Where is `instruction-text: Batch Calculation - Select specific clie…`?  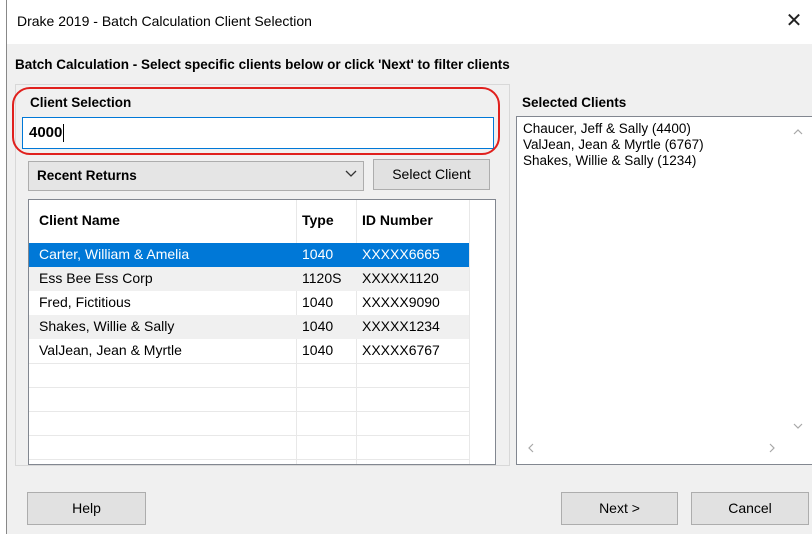 instruction-text: Batch Calculation - Select specific clie… is located at coordinates (262, 64).